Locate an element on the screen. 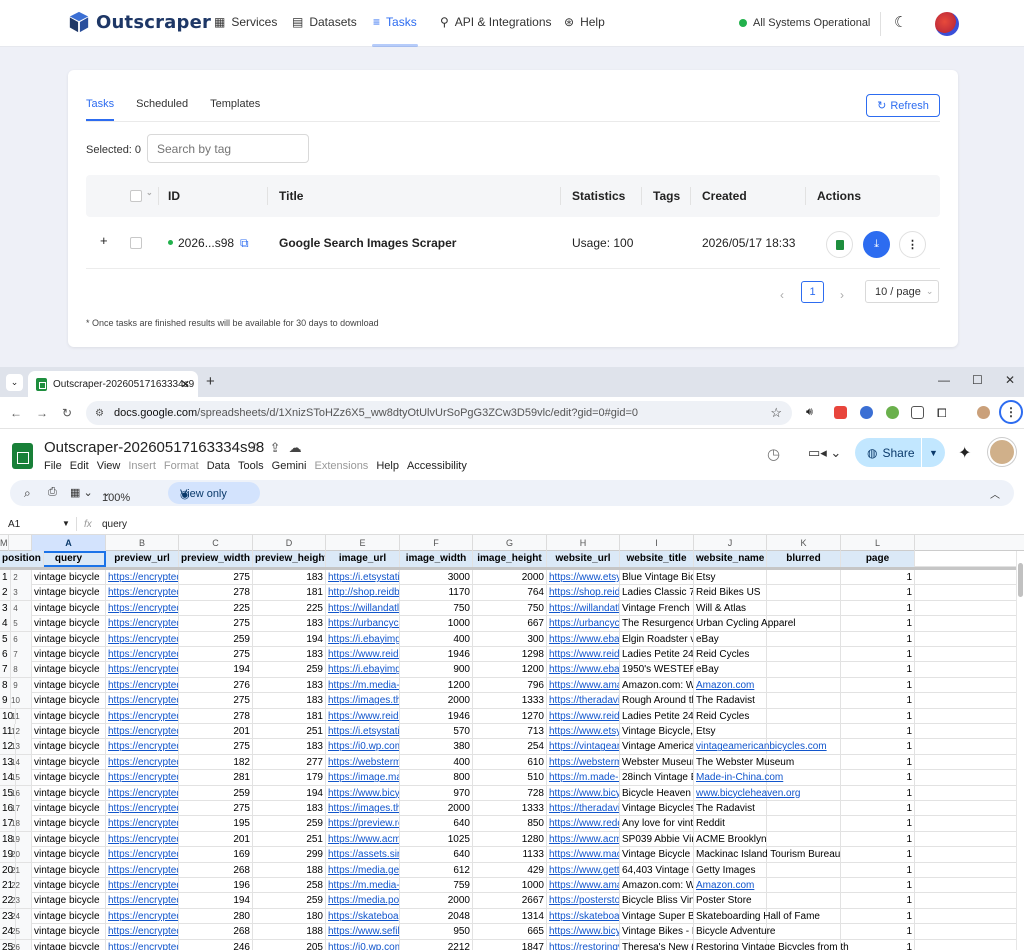  cell: 11 is located at coordinates (8, 731).